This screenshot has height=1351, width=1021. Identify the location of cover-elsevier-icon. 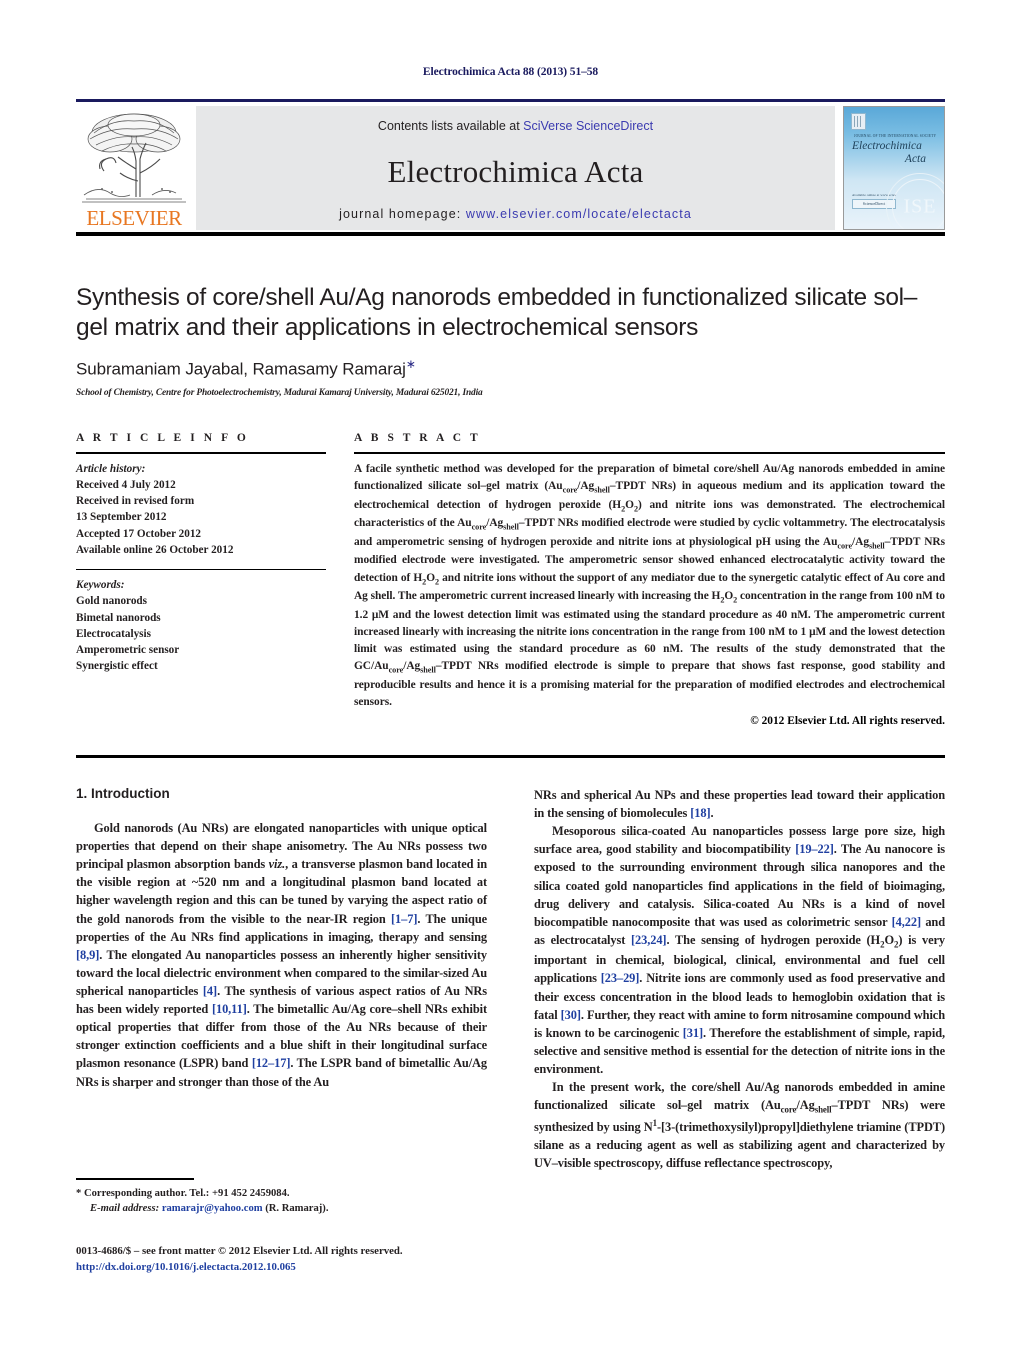
(858, 121).